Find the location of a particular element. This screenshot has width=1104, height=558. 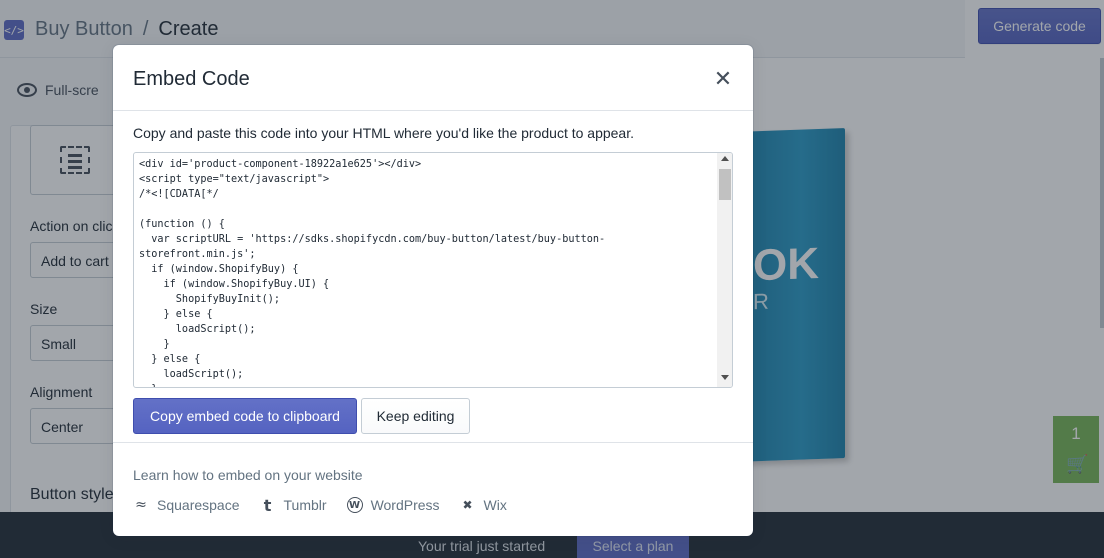

squarespace-icon: ≈ is located at coordinates (141, 505).